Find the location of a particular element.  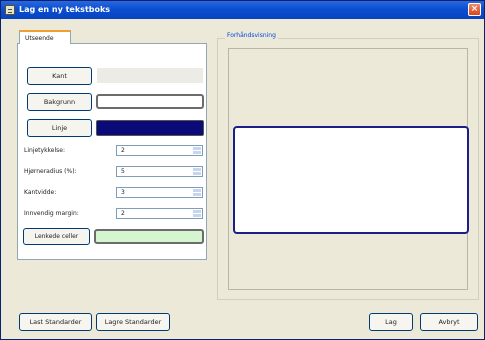

kantvidde-spinner: 3 is located at coordinates (159, 192).